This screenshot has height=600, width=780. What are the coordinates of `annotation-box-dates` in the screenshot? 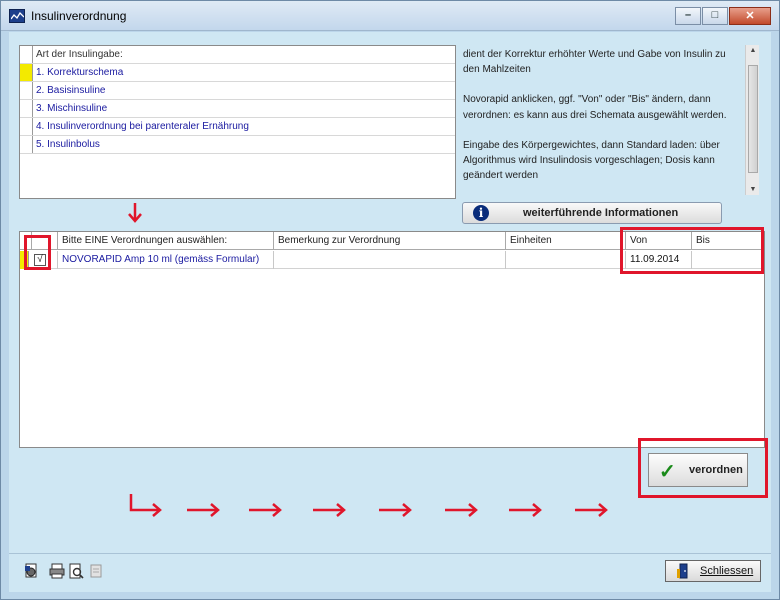 It's located at (692, 250).